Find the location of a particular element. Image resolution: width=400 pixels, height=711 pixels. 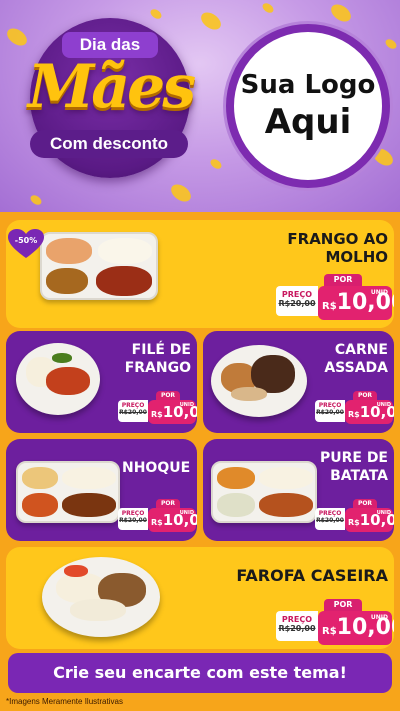

product-name: NHOQUE is located at coordinates (146, 468).